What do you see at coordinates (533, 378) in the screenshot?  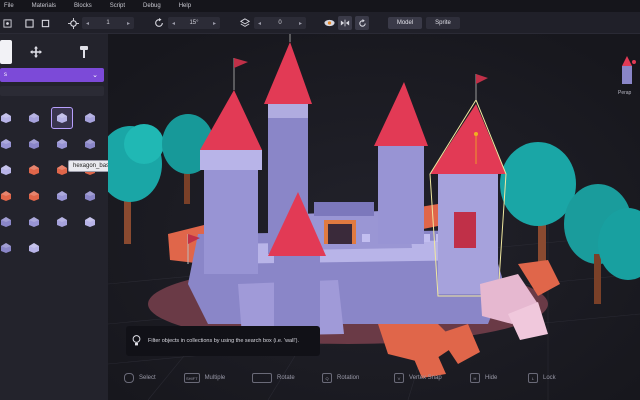 I see `l-key: L` at bounding box center [533, 378].